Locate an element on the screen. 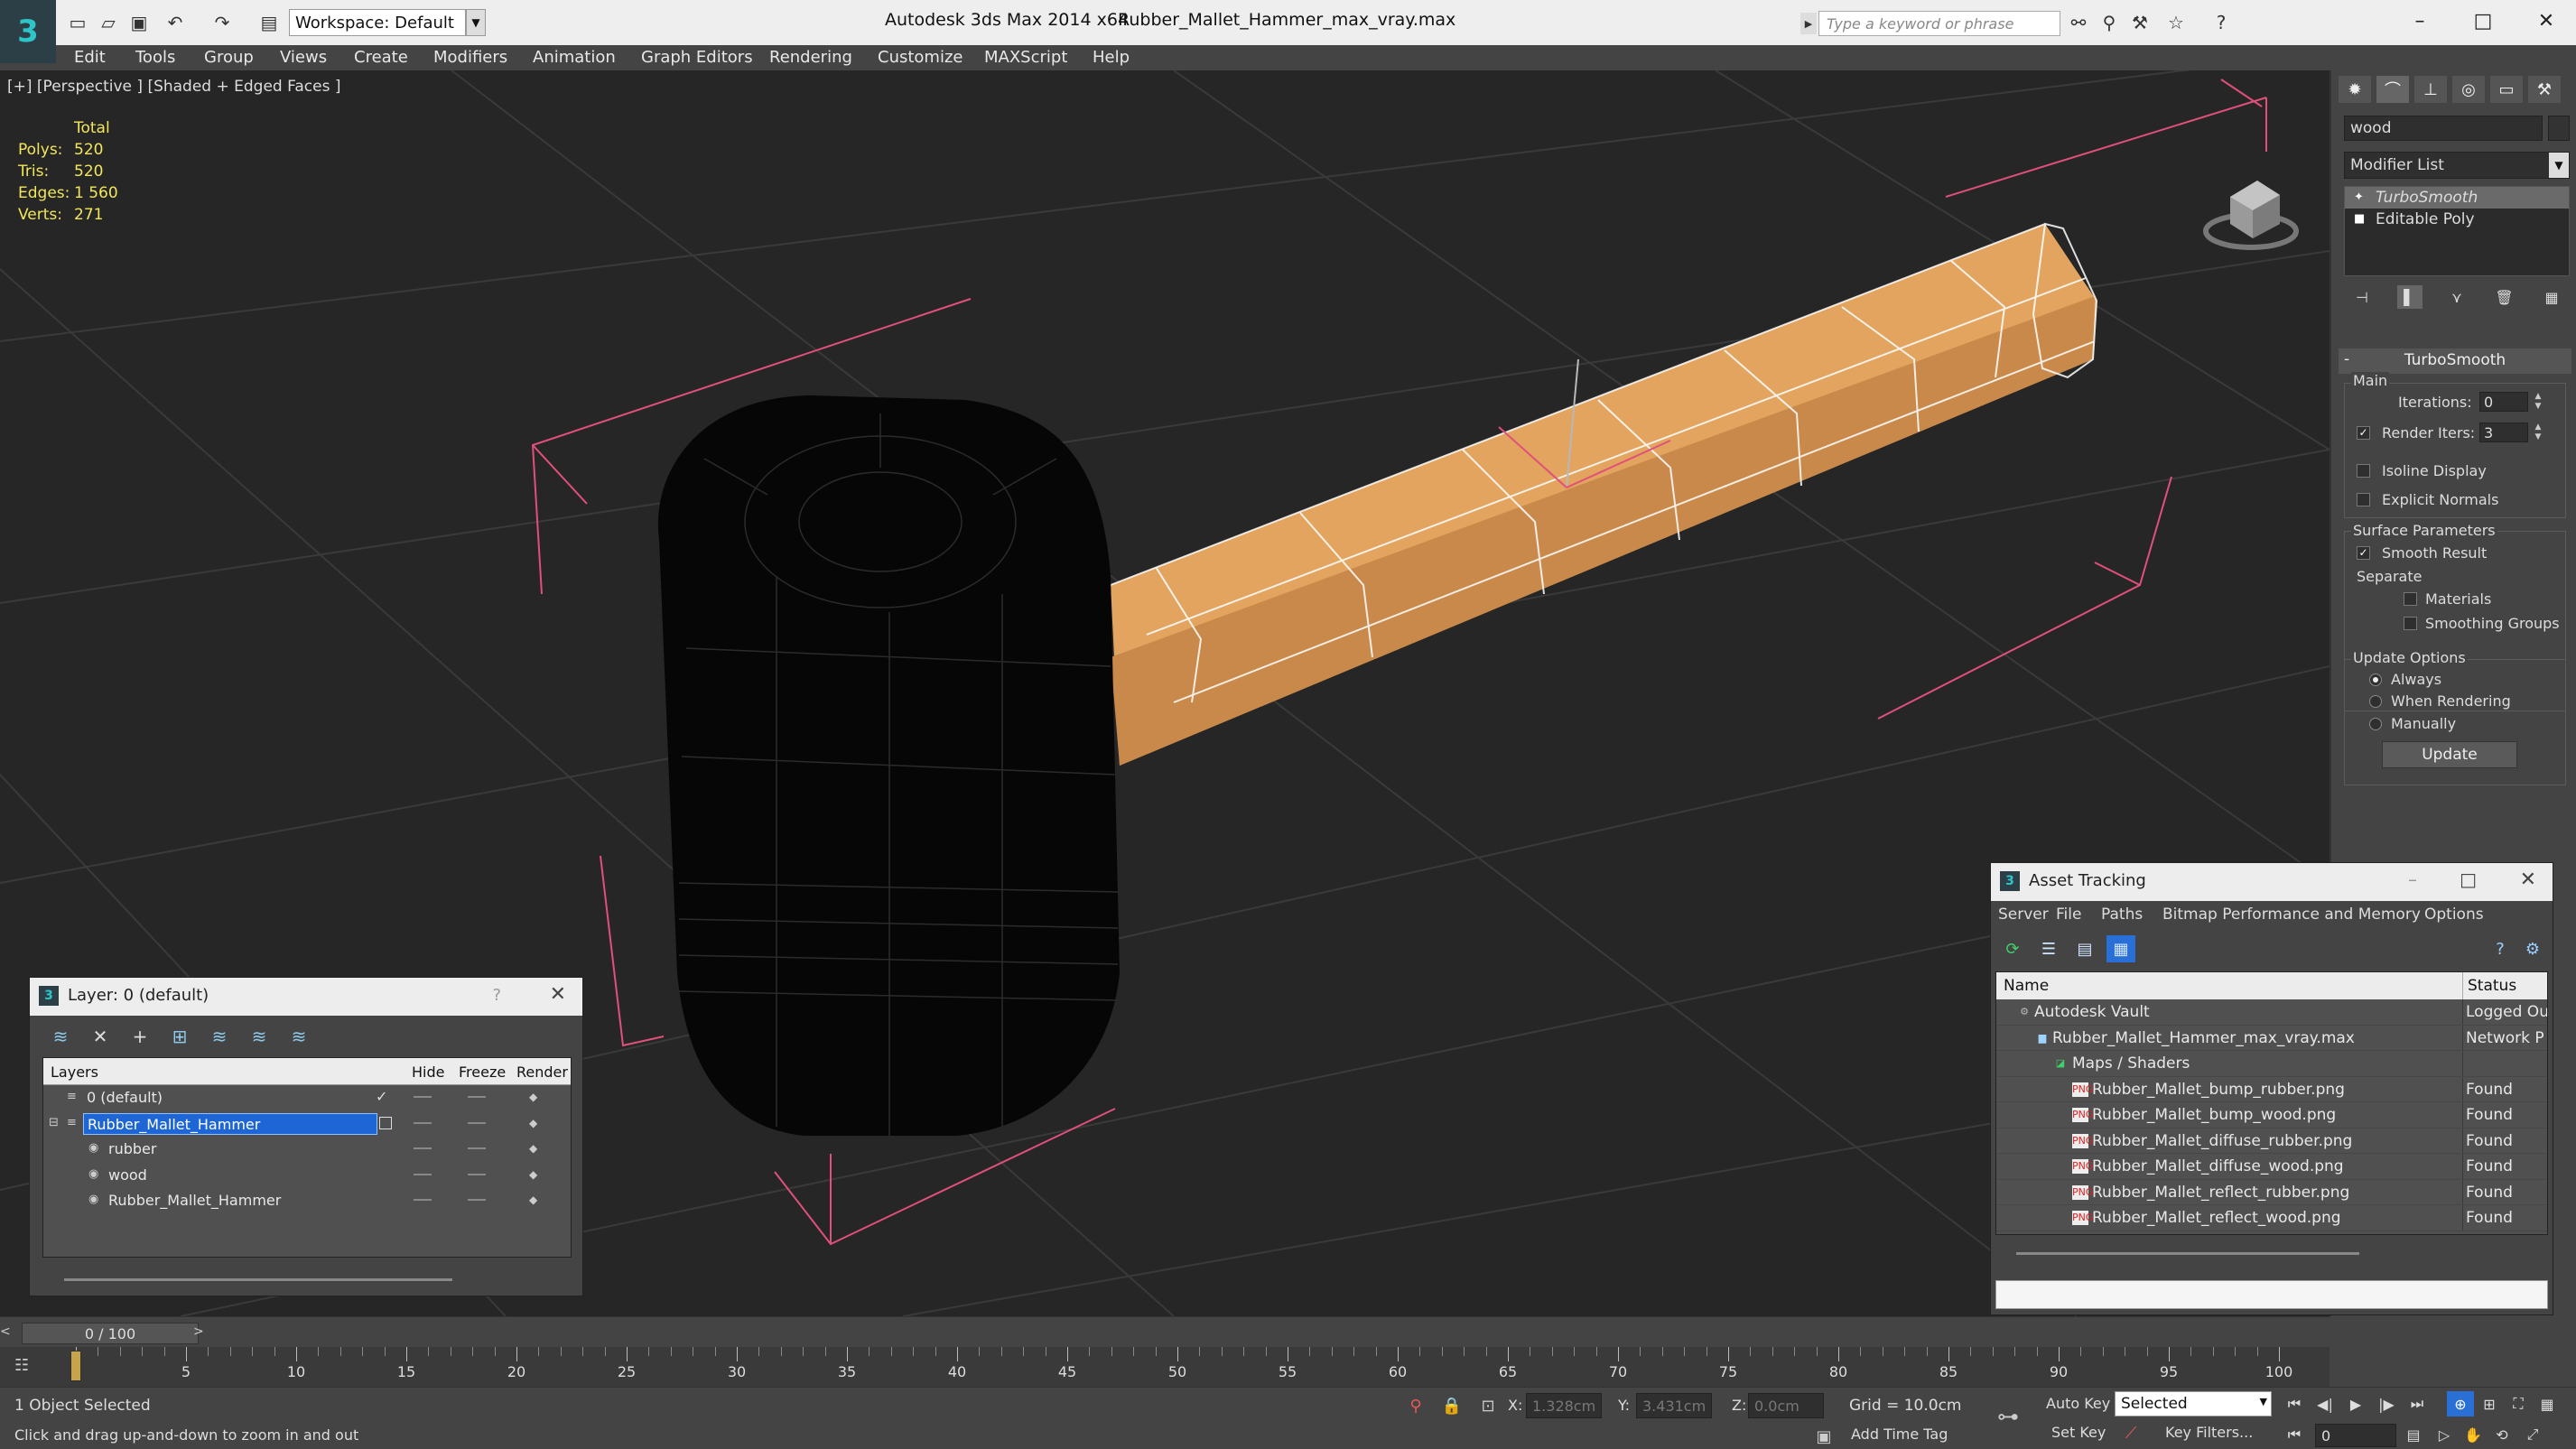 This screenshot has height=1449, width=2576. menu-server: Server is located at coordinates (2023, 915).